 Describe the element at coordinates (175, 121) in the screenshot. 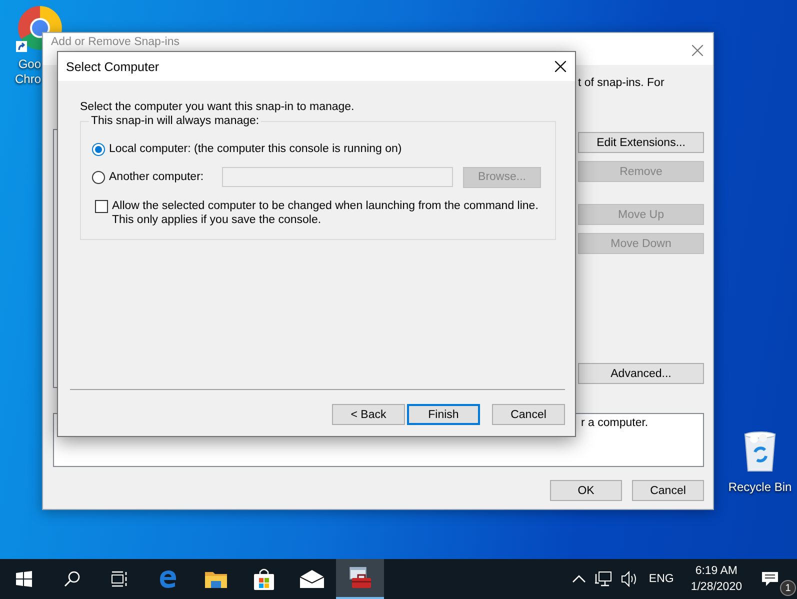

I see `group-label: This snap-in will always manage:` at that location.